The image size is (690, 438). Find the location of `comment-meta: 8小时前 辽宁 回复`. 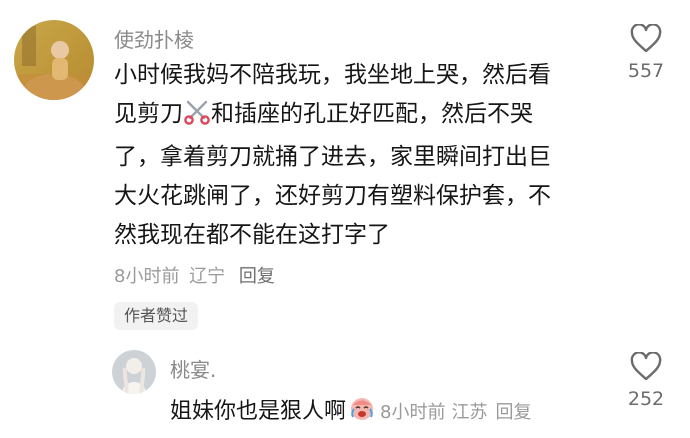

comment-meta: 8小时前 辽宁 回复 is located at coordinates (194, 275).